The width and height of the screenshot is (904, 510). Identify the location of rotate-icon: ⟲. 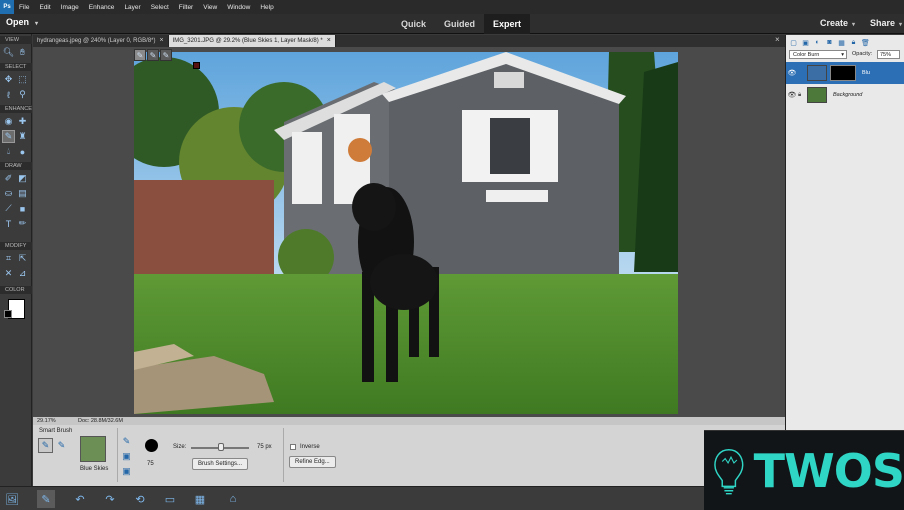
(140, 499).